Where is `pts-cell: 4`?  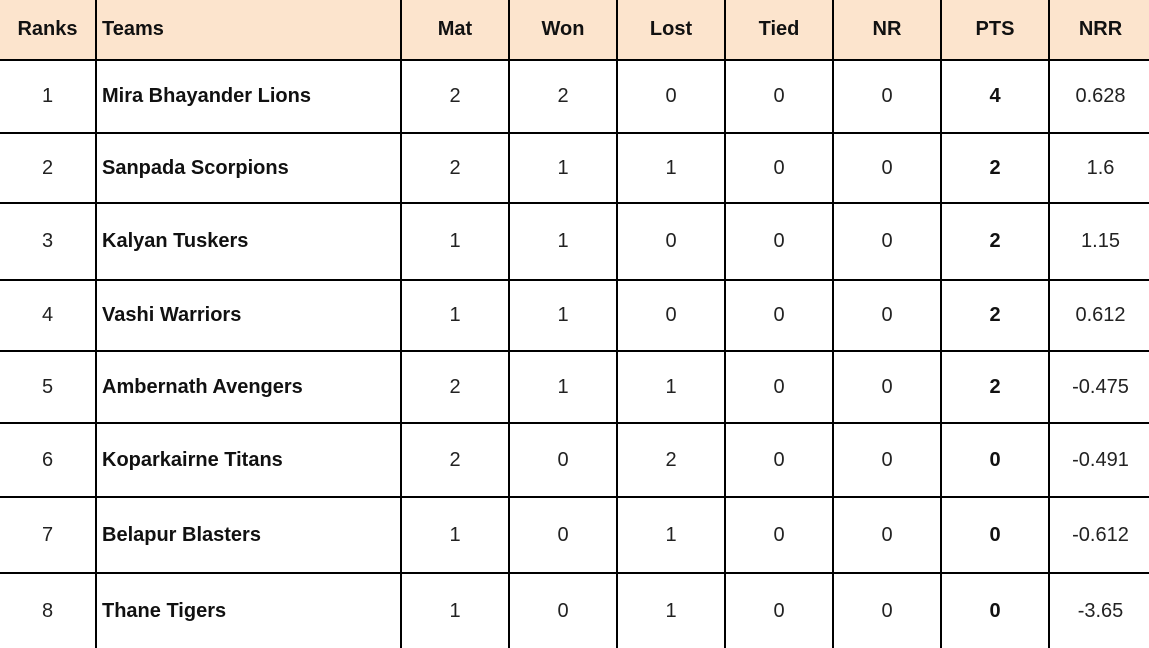 pts-cell: 4 is located at coordinates (995, 96).